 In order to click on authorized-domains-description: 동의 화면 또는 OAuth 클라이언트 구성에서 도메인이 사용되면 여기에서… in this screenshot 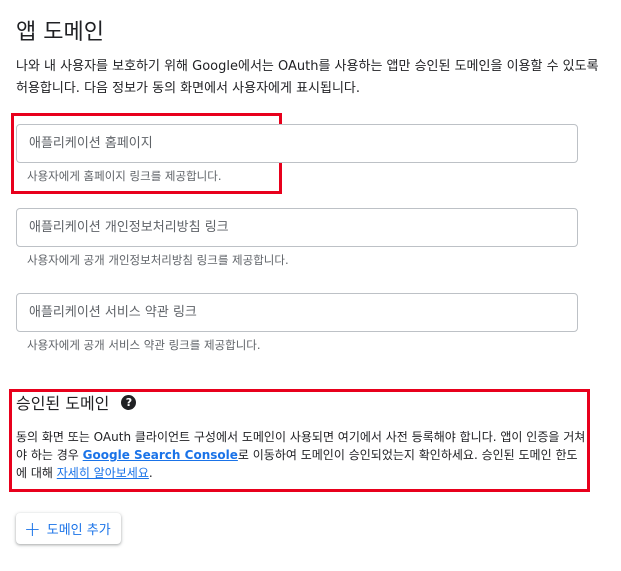, I will do `click(301, 455)`.